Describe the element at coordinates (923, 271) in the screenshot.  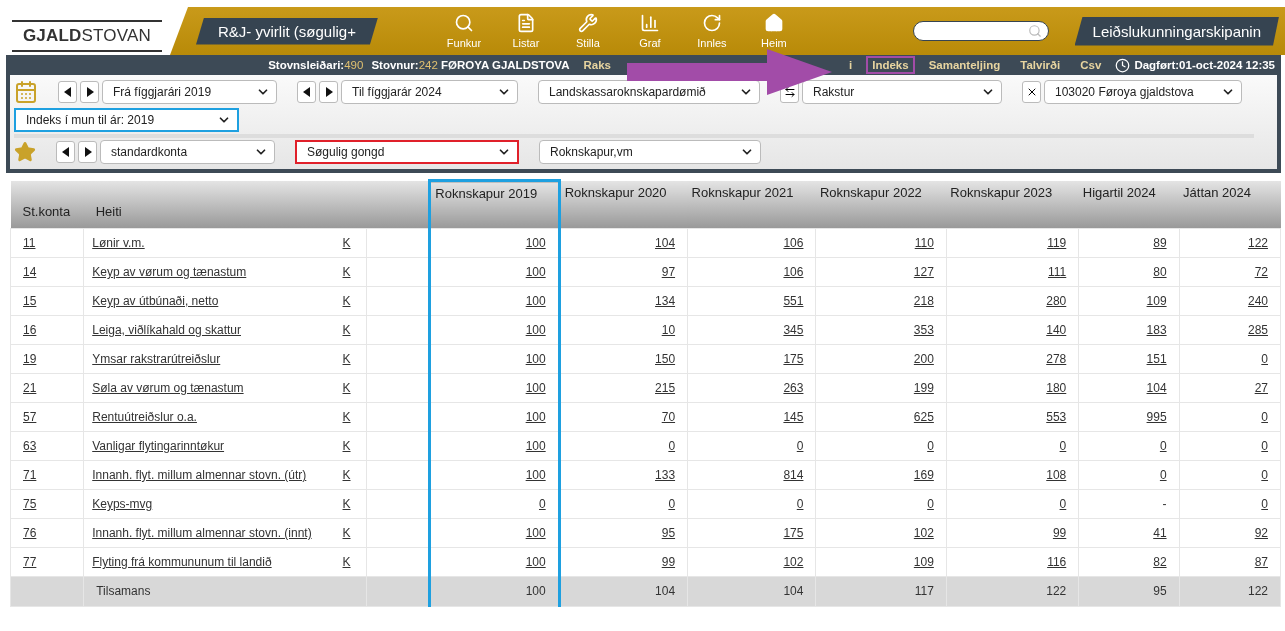
I see `value-link: 127` at that location.